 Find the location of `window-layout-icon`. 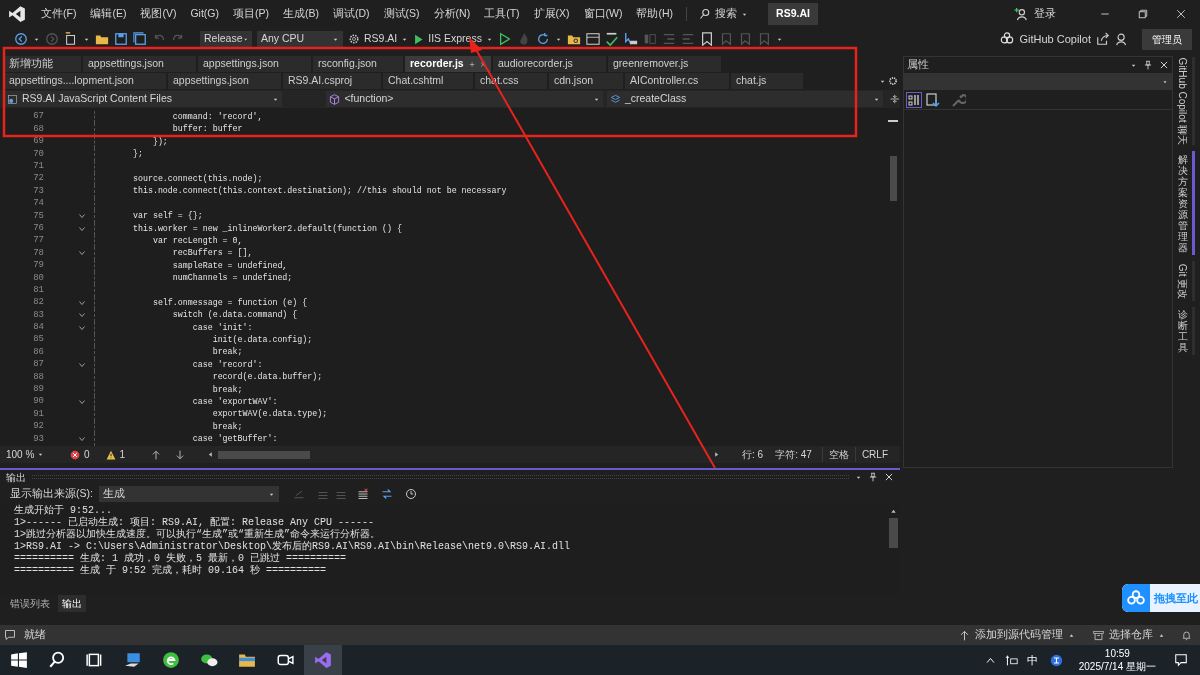

window-layout-icon is located at coordinates (592, 39).